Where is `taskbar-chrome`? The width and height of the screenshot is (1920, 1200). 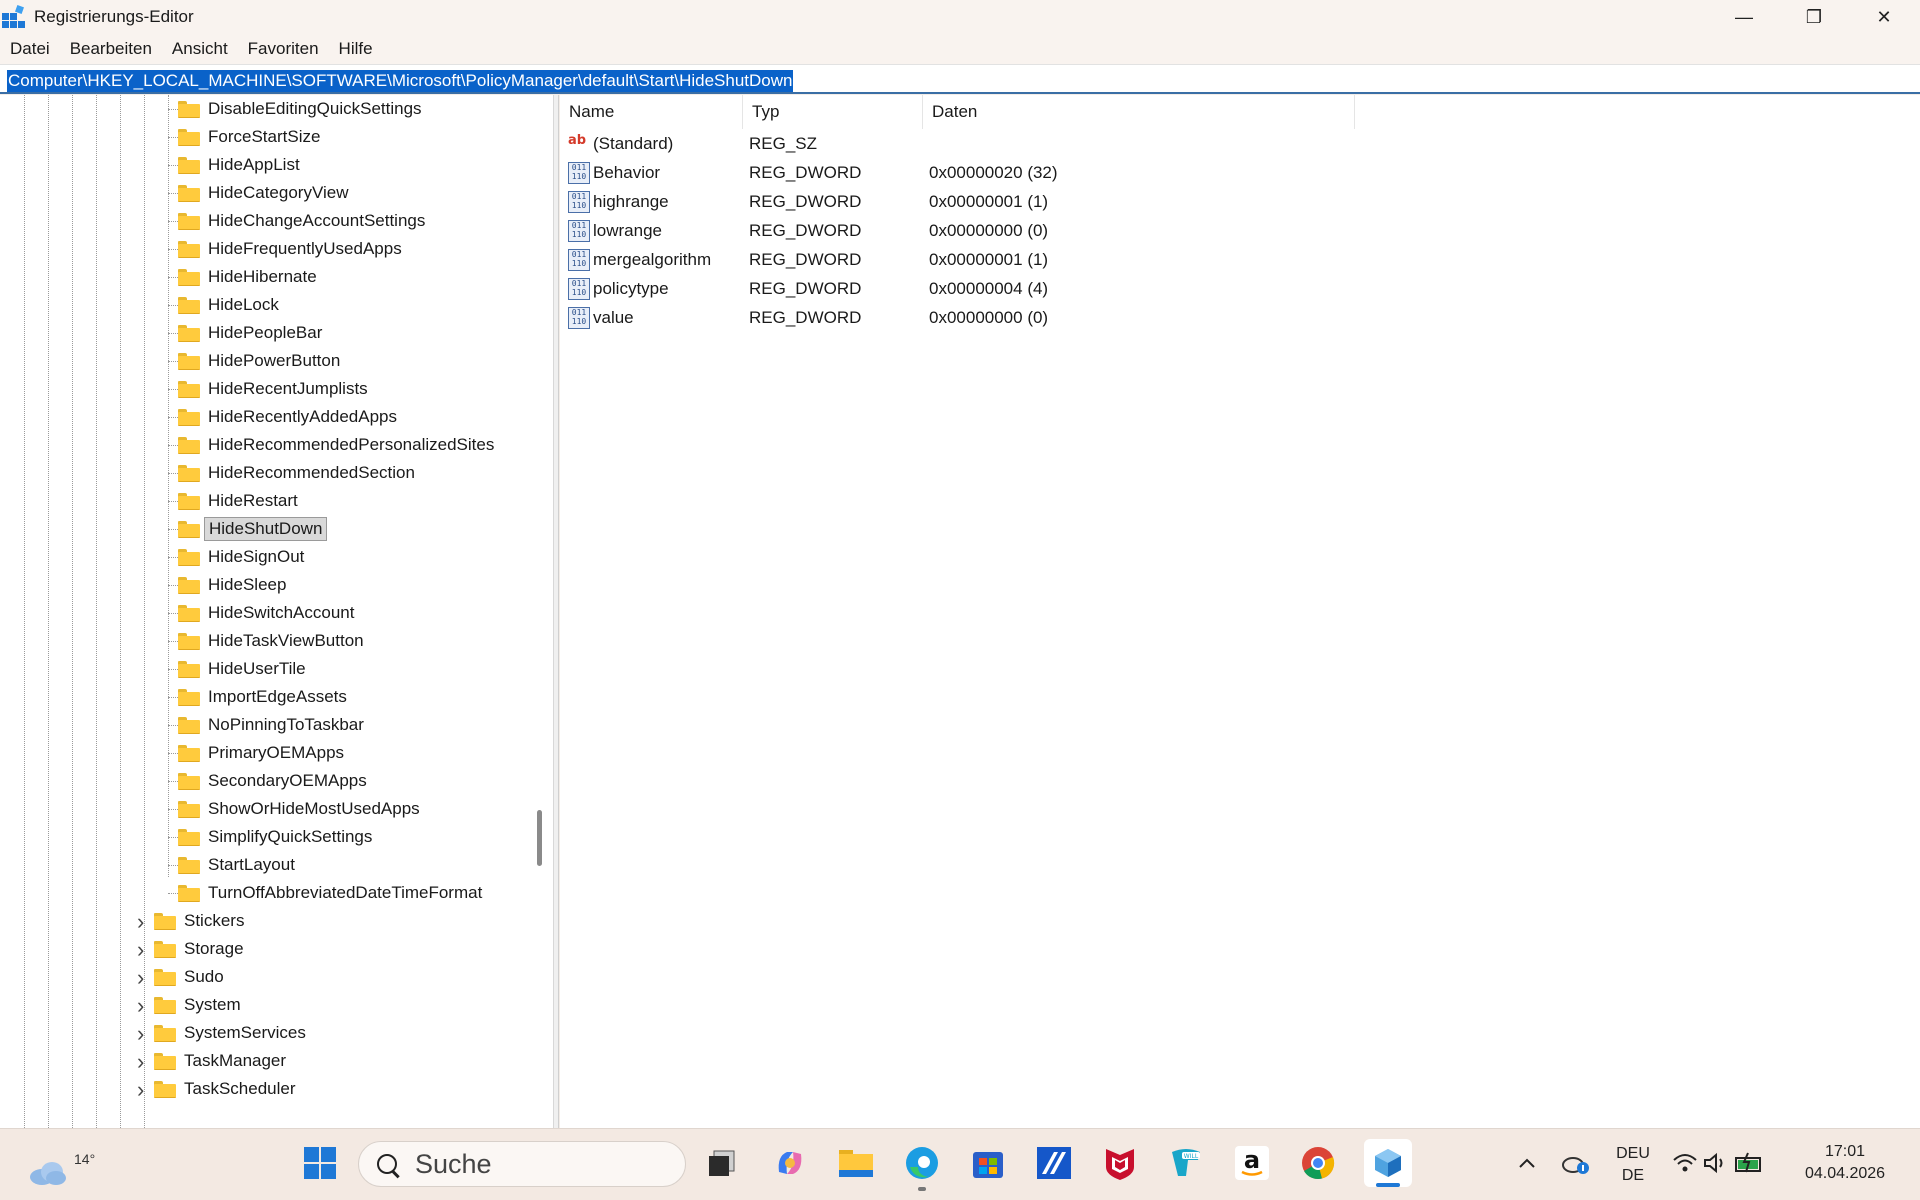
taskbar-chrome is located at coordinates (1318, 1163).